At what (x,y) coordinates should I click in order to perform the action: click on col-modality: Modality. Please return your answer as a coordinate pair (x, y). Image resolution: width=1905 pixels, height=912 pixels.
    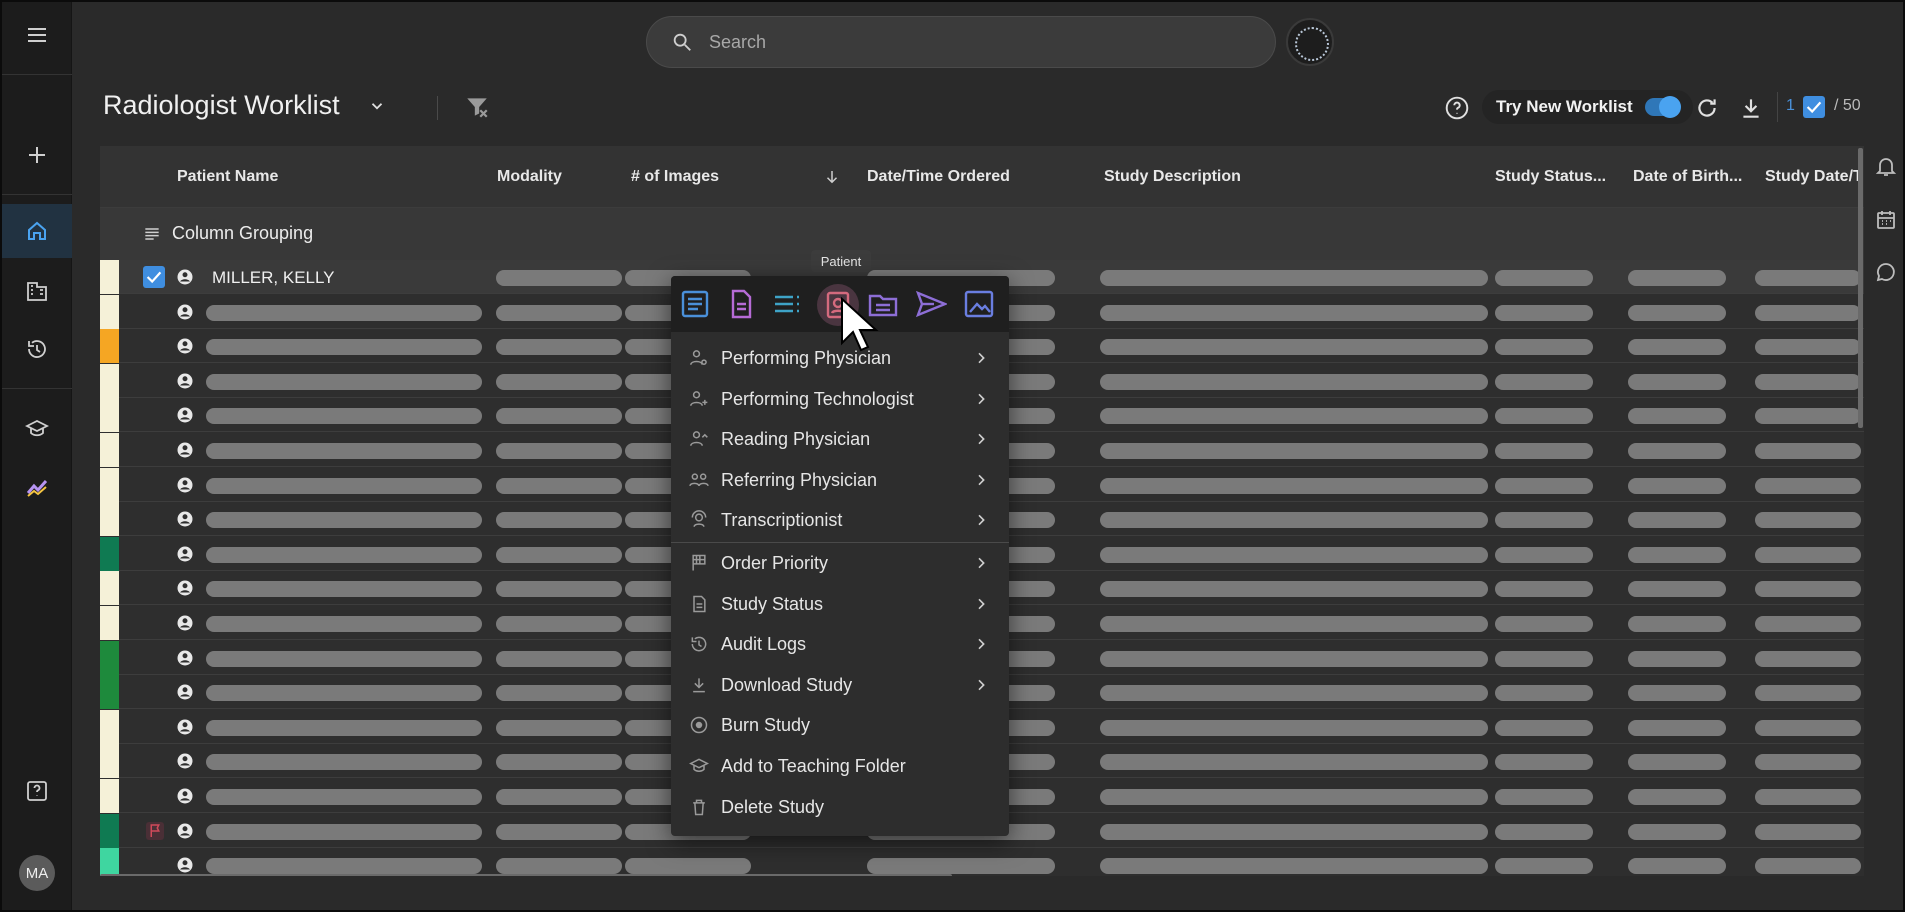
    Looking at the image, I should click on (529, 177).